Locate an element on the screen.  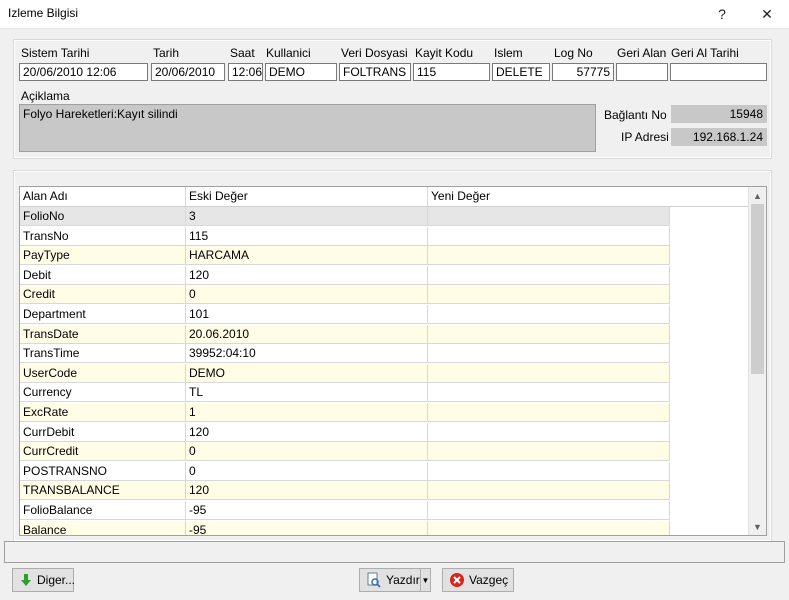
field-name-cell: Department is located at coordinates (103, 314).